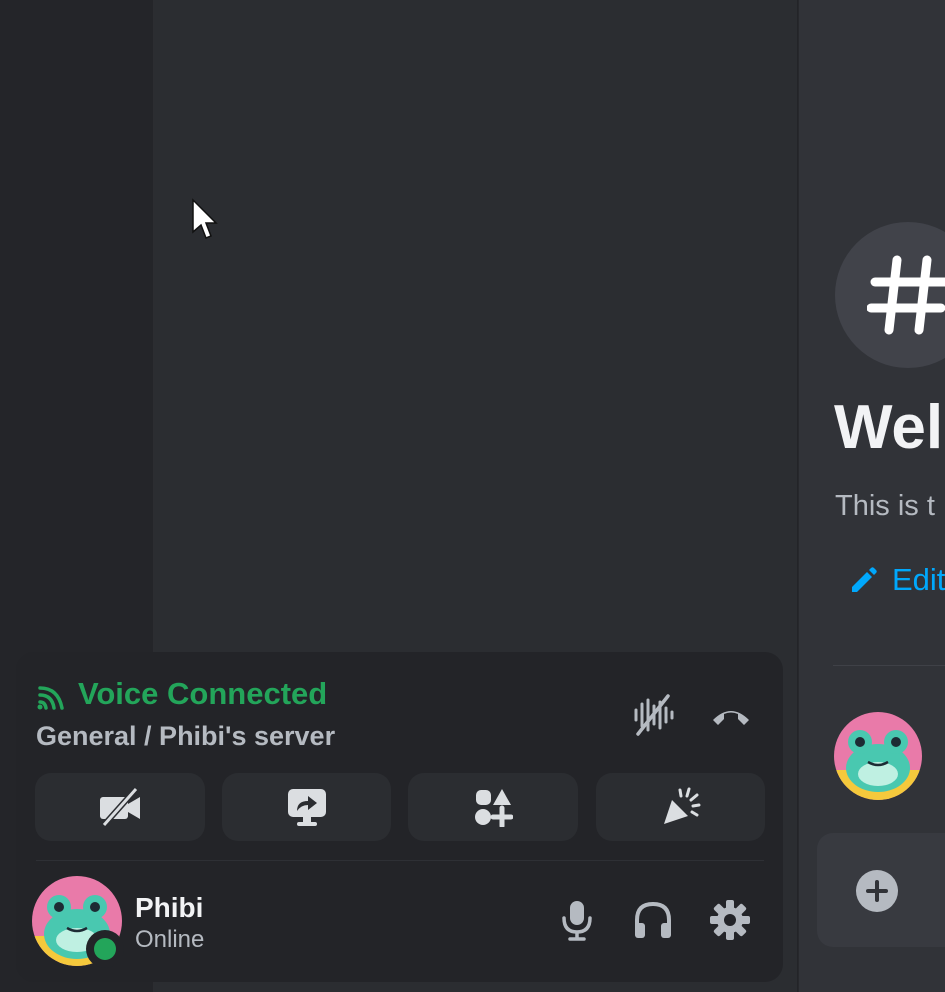  I want to click on panel-divider, so click(400, 860).